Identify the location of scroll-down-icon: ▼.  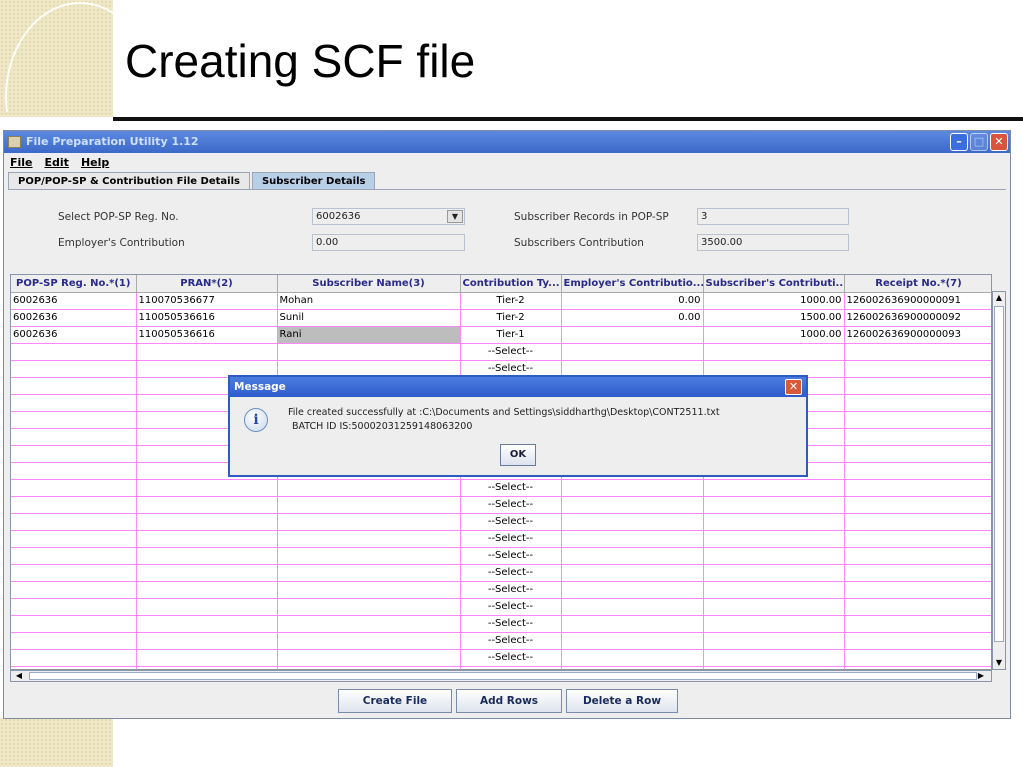
(999, 663).